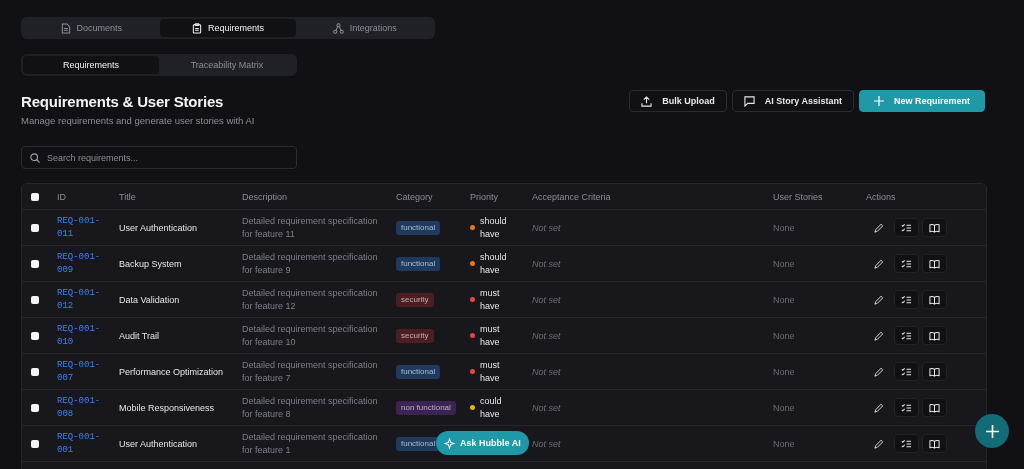 This screenshot has width=1024, height=469. I want to click on requirement-id-link: REQ-001-008, so click(79, 407).